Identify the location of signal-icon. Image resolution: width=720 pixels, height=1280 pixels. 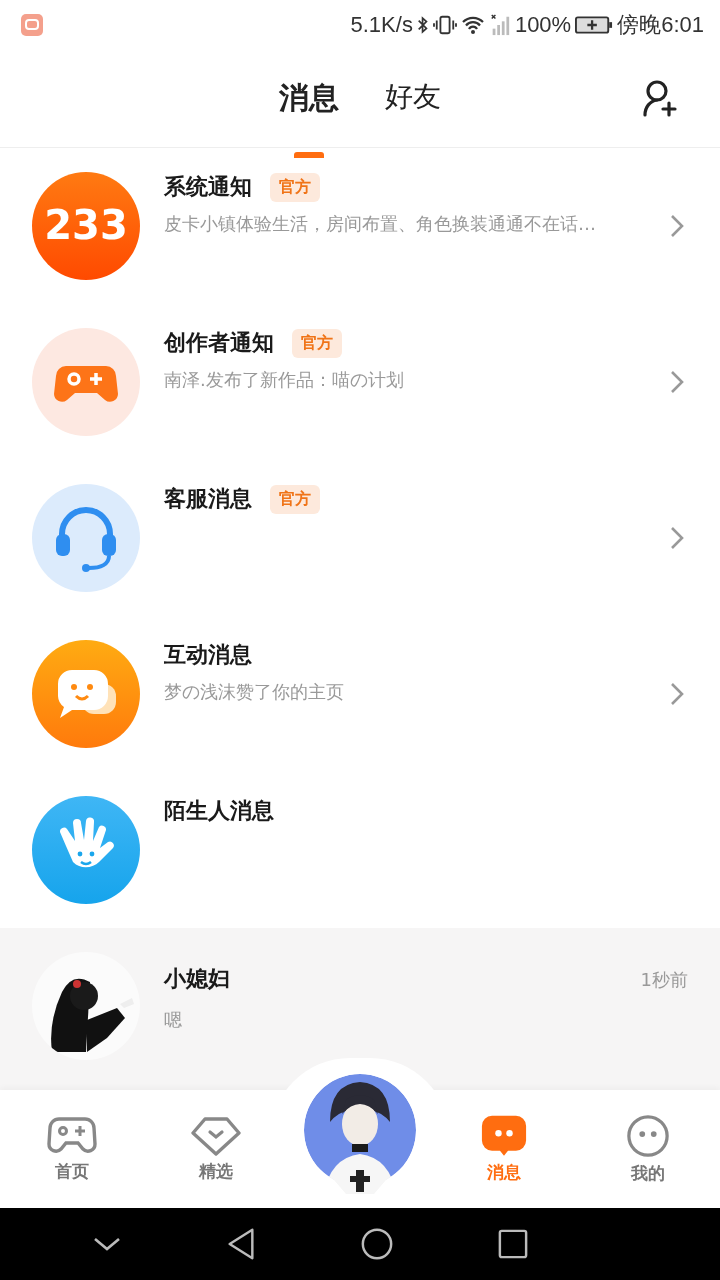
(499, 25).